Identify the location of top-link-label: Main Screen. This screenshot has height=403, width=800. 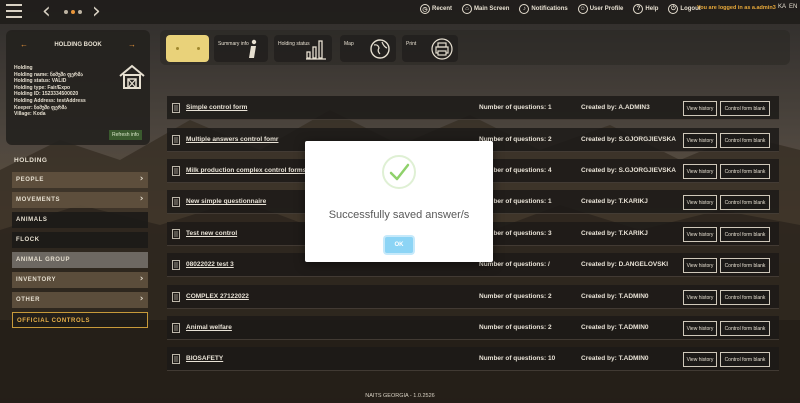
(492, 9).